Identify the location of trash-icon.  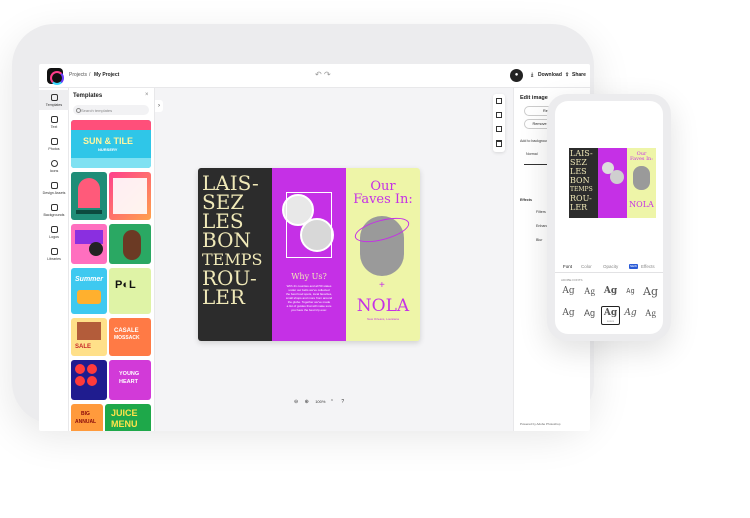
(499, 143).